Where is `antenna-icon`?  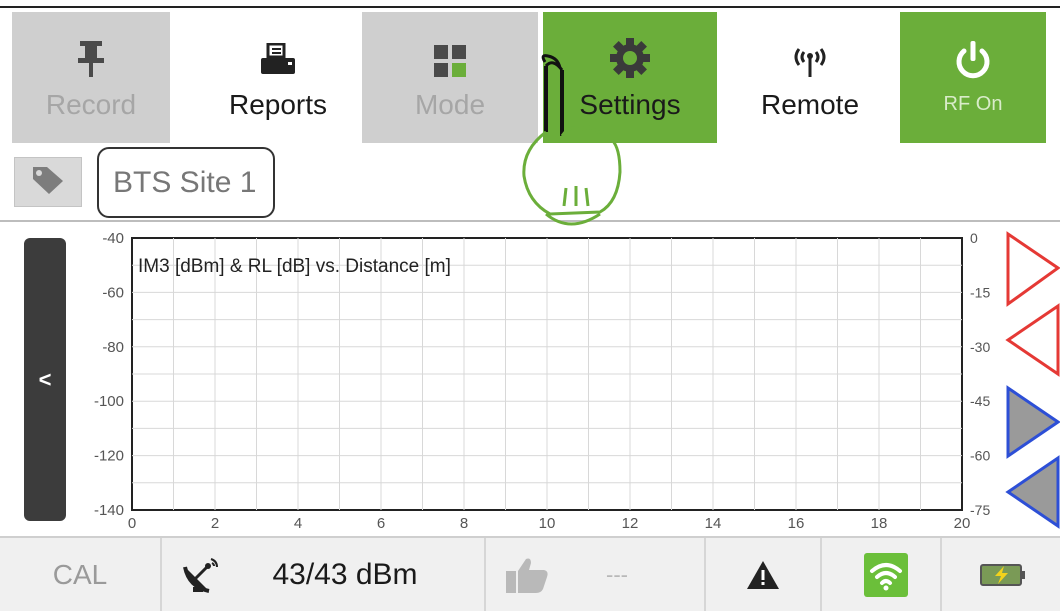
antenna-icon is located at coordinates (810, 57).